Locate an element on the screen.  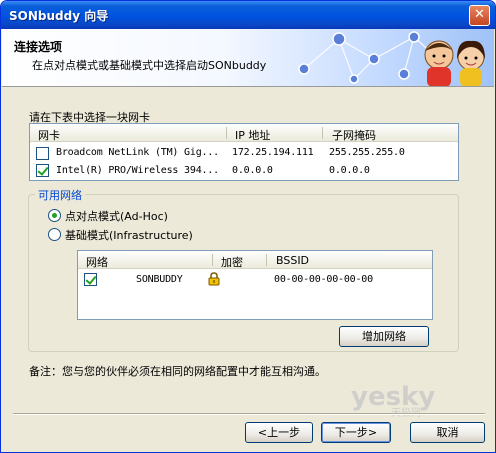
close-button: ✕ is located at coordinates (479, 15).